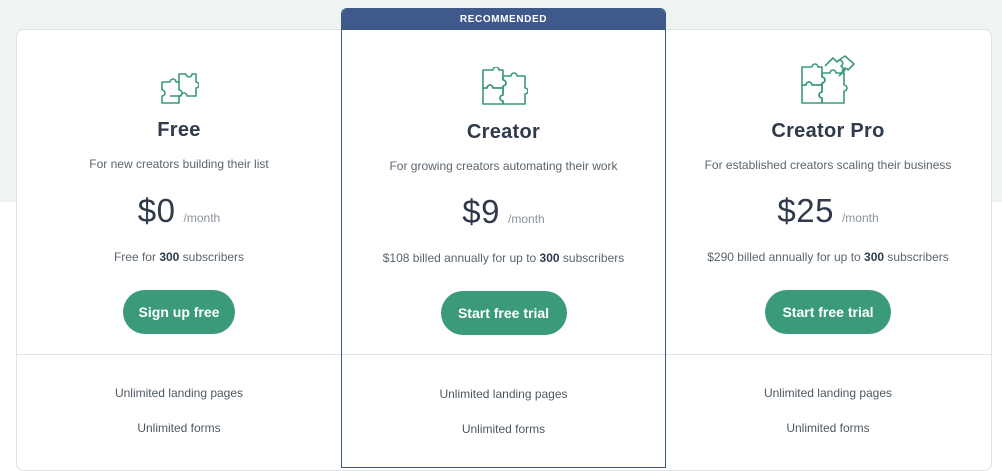 Image resolution: width=1002 pixels, height=471 pixels. Describe the element at coordinates (805, 210) in the screenshot. I see `plan-price: $25` at that location.